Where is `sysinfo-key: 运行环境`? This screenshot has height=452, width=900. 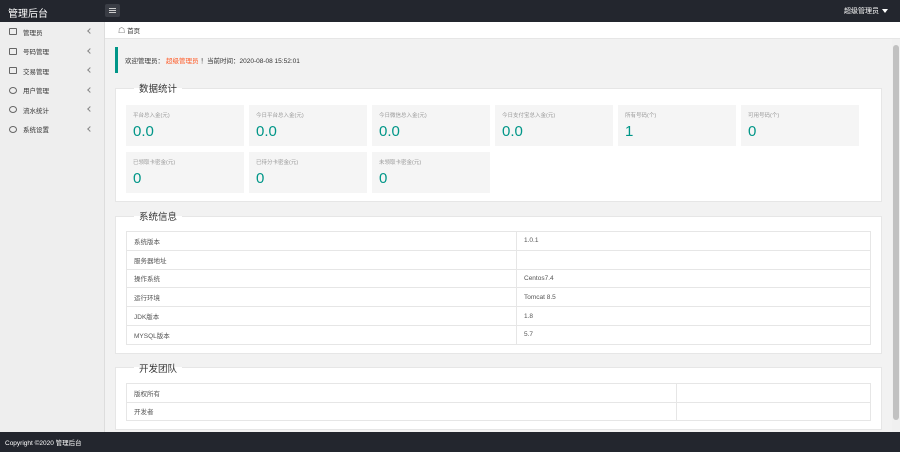
sysinfo-key: 运行环境 is located at coordinates (321, 297).